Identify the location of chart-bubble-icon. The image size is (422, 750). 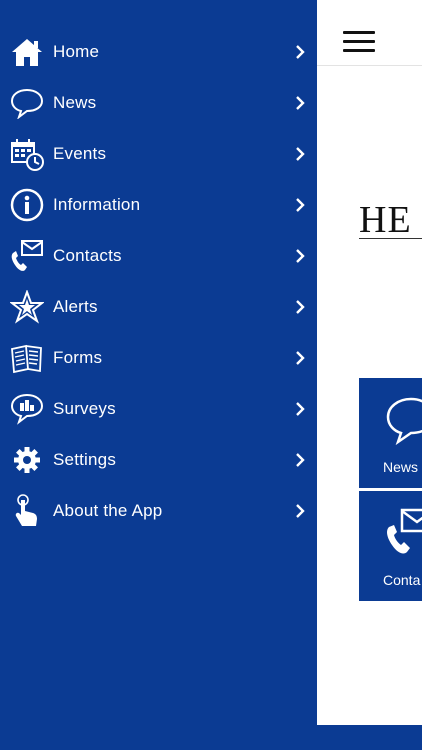
(27, 409).